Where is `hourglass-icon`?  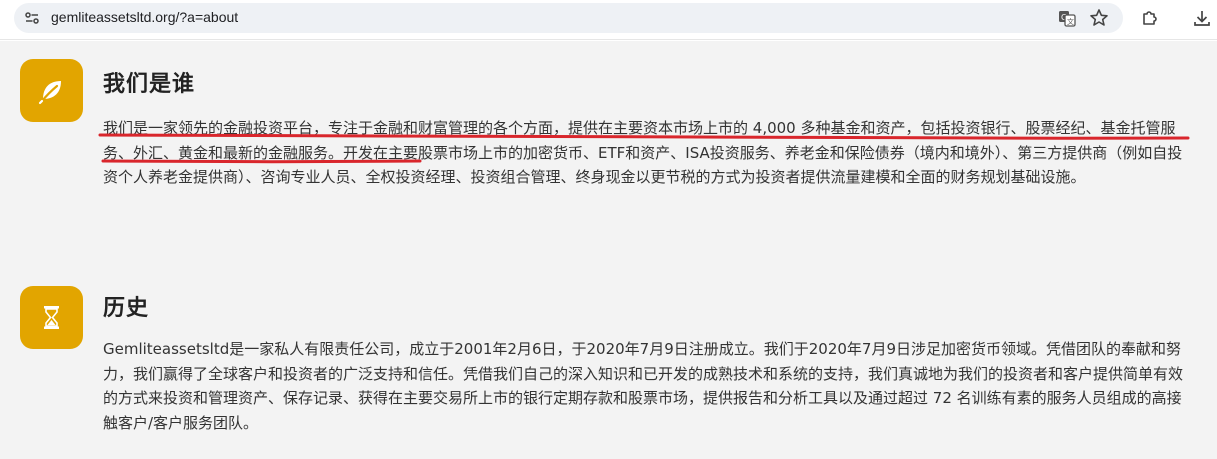
hourglass-icon is located at coordinates (51, 317).